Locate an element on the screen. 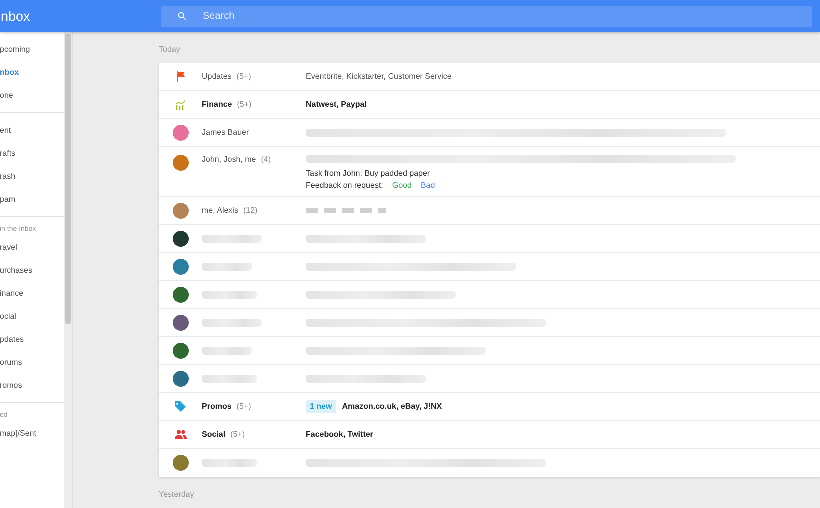  scrollbar-track is located at coordinates (68, 270).